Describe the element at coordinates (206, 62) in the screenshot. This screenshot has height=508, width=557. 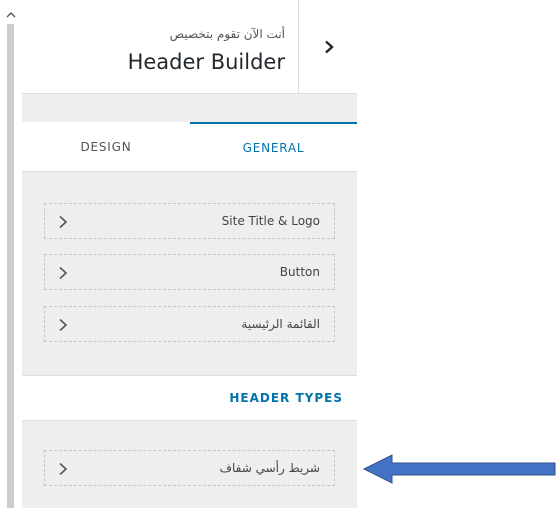
I see `header-title: Header Builder` at that location.